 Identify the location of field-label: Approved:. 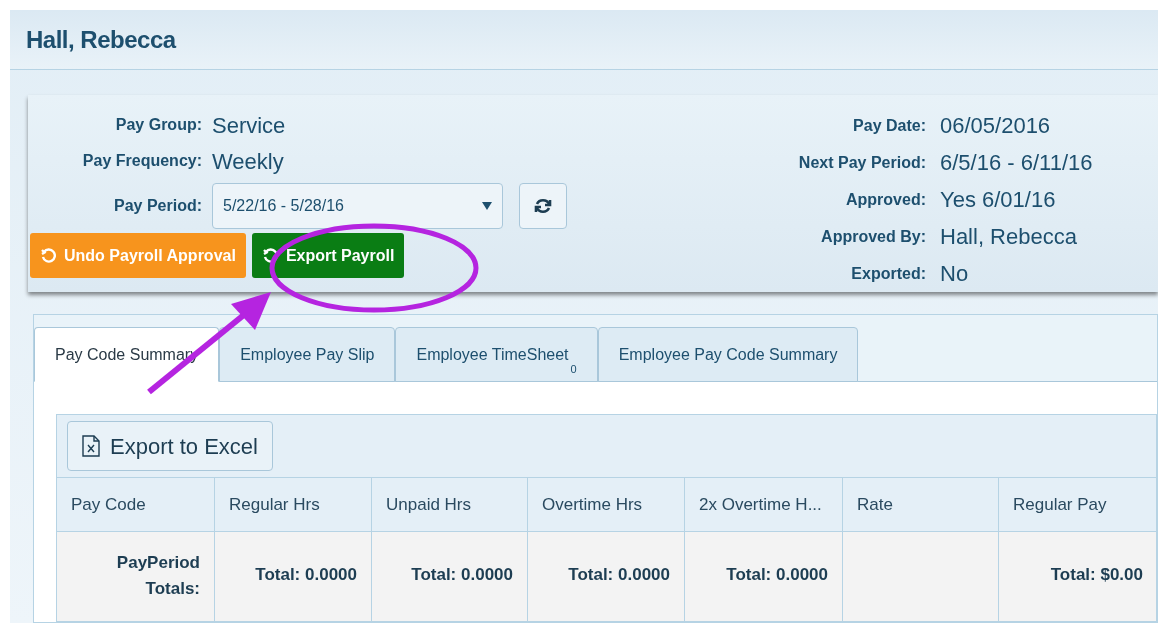
(885, 199).